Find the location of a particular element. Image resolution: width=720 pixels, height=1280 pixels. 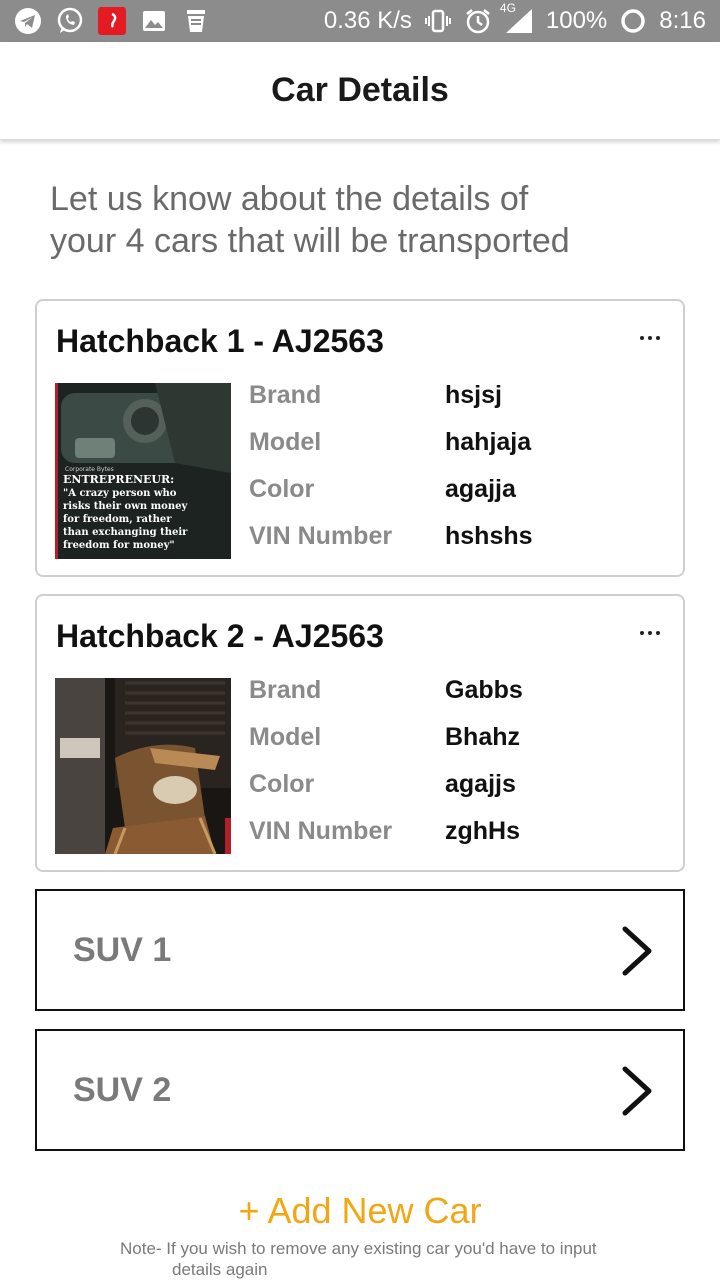

network-speed: 0.36 K/s is located at coordinates (367, 20).